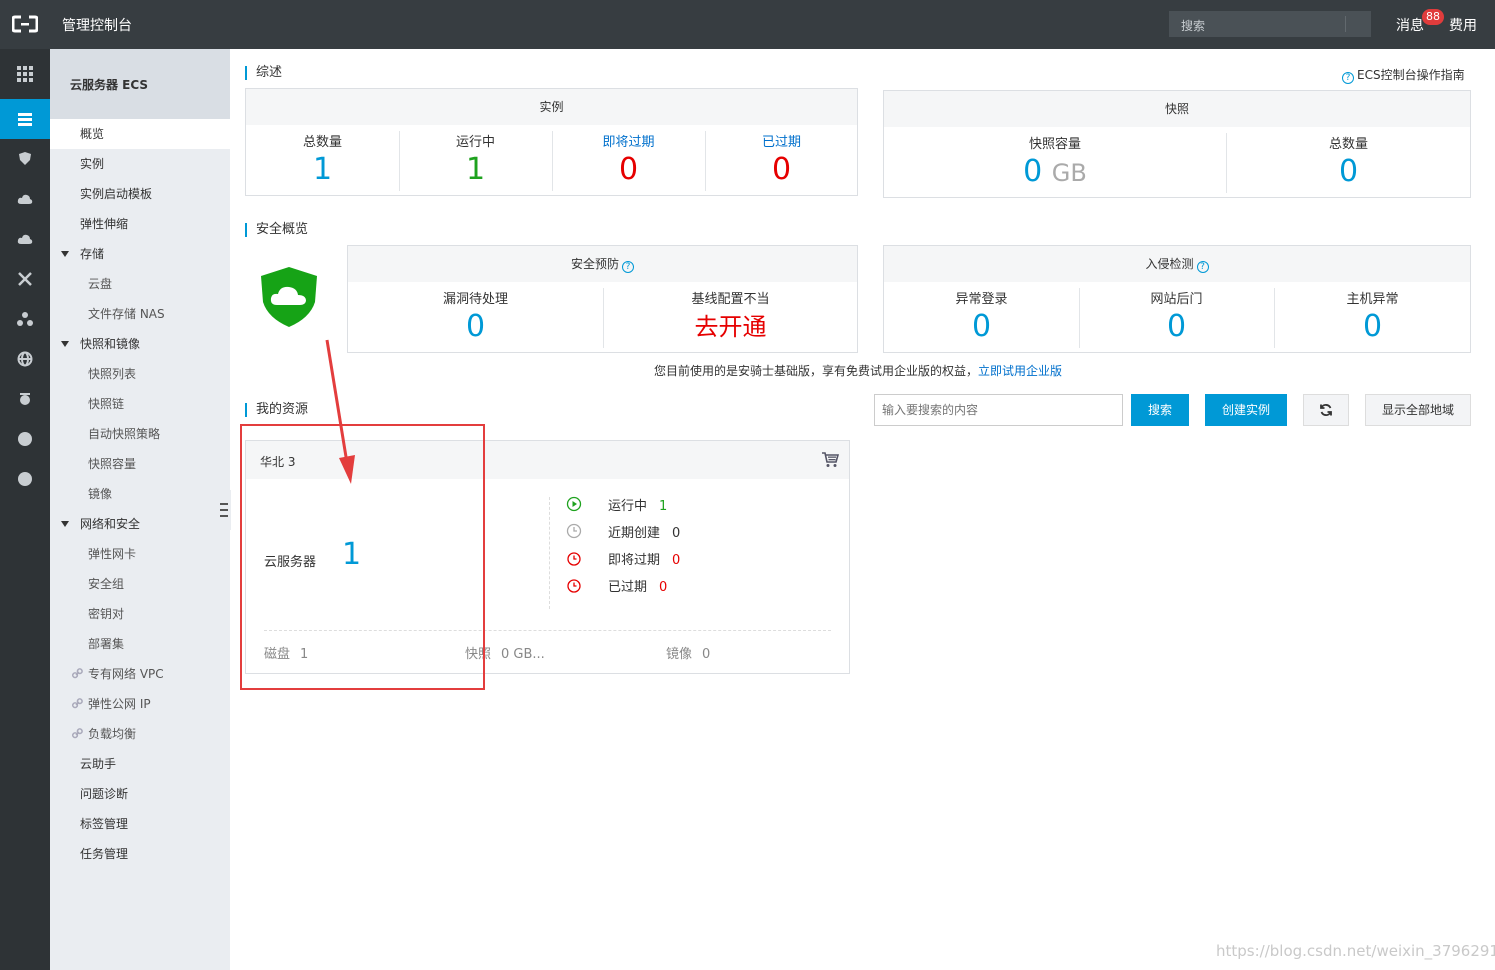  I want to click on snapshot-capacity-value: 0 GB, so click(1055, 172).